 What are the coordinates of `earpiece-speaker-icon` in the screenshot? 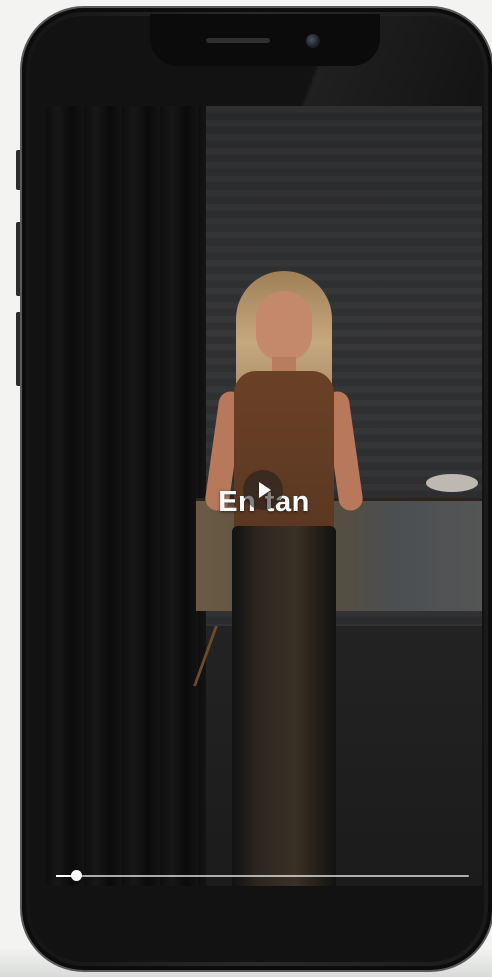 It's located at (238, 40).